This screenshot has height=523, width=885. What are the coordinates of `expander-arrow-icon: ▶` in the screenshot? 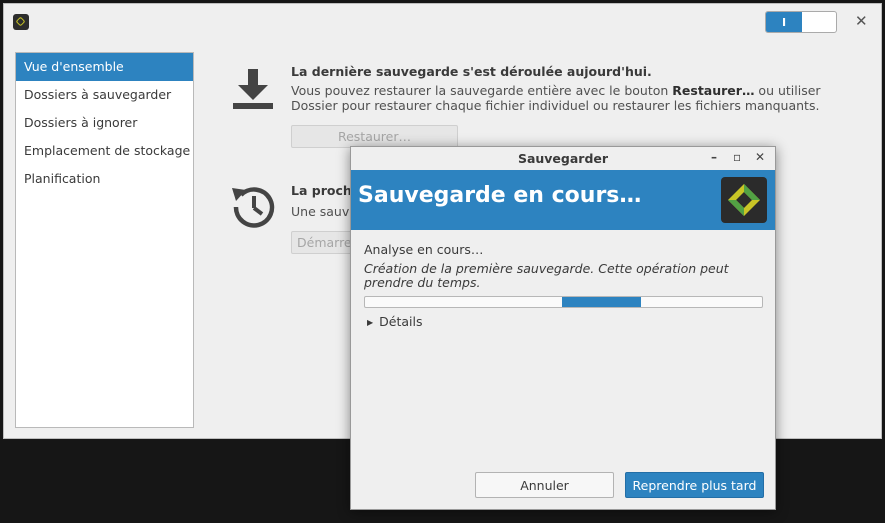 It's located at (370, 322).